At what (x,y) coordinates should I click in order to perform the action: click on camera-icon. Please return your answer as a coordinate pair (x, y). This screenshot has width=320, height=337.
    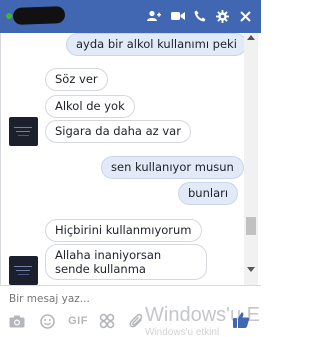
    Looking at the image, I should click on (17, 321).